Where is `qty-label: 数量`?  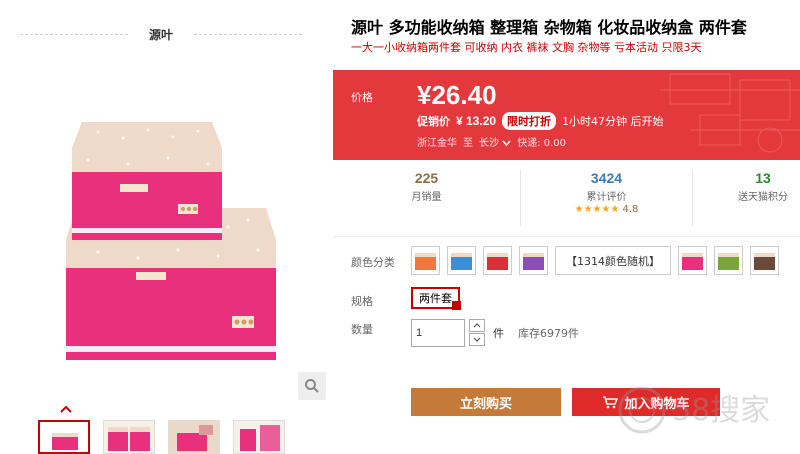
qty-label: 数量 is located at coordinates (362, 329).